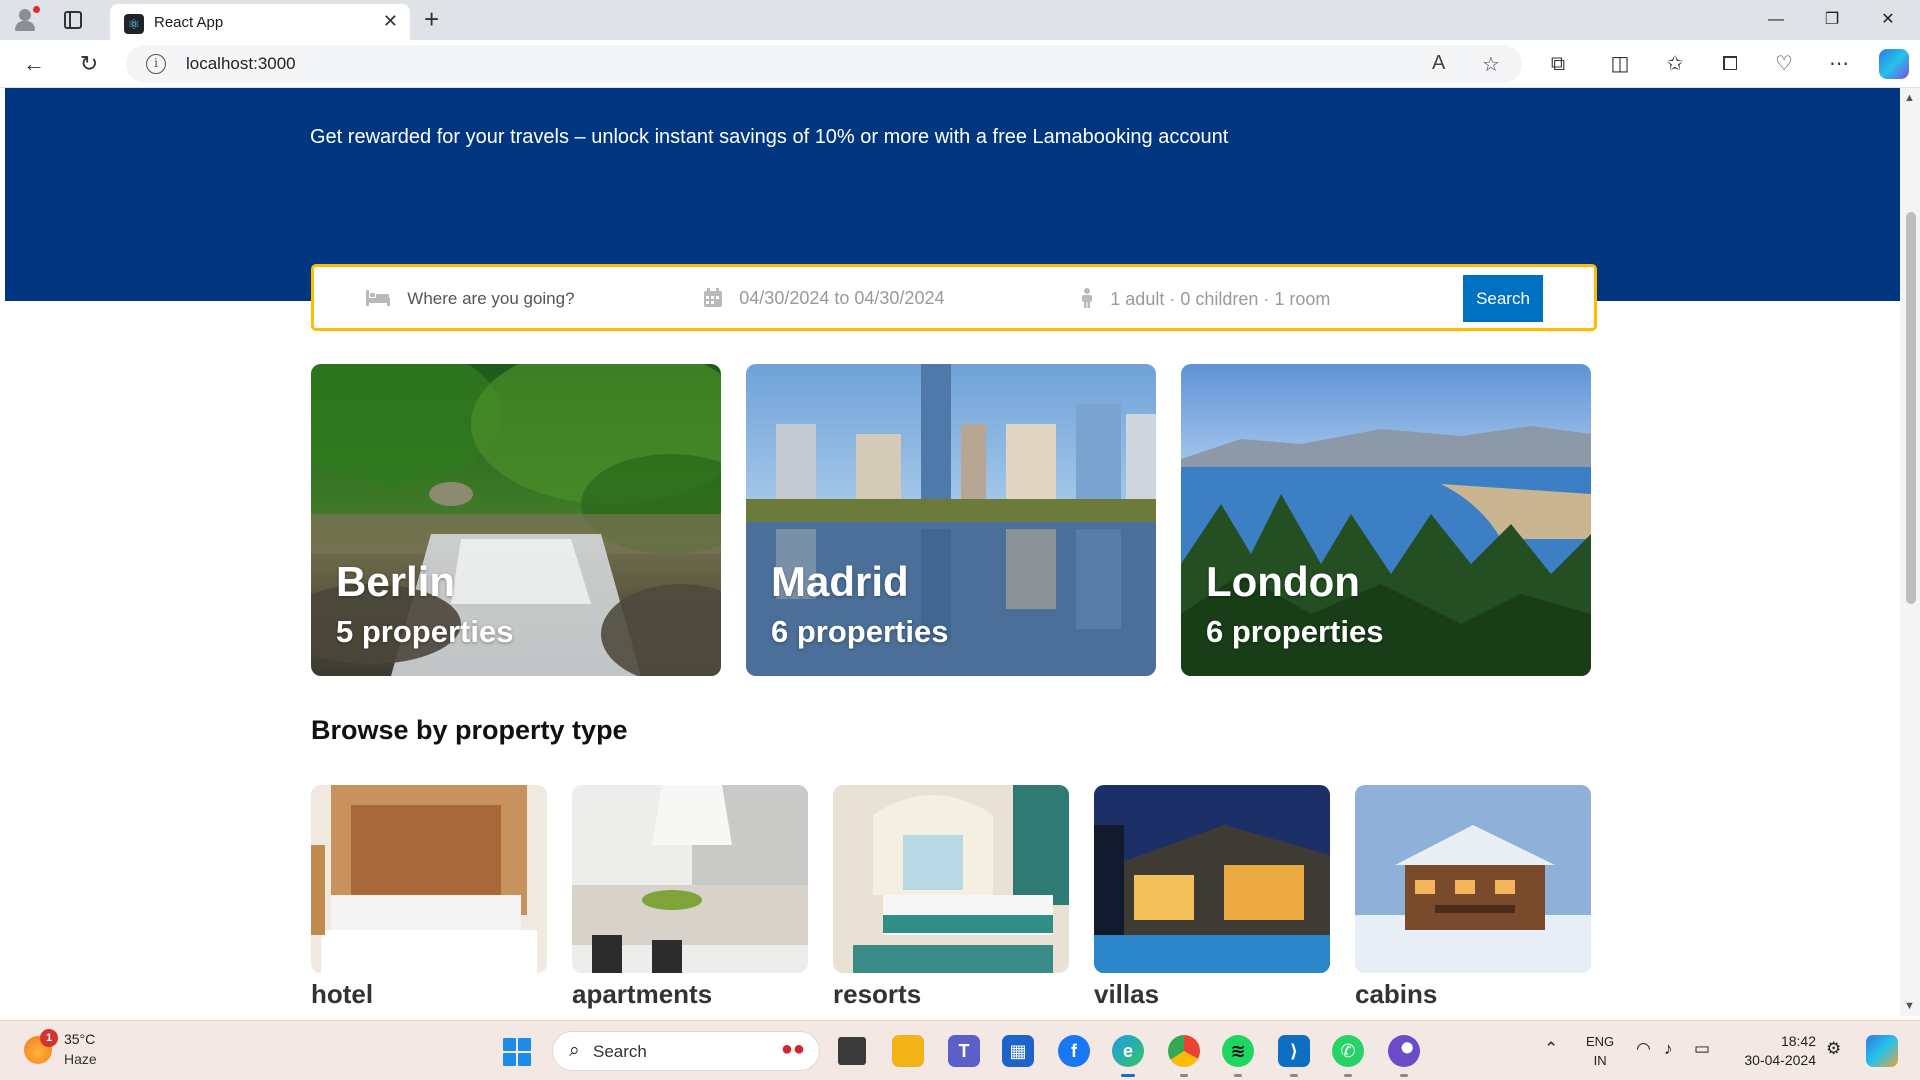 This screenshot has width=1920, height=1080. I want to click on property-type-list: hotel apartments resorts villas cabins, so click(951, 900).